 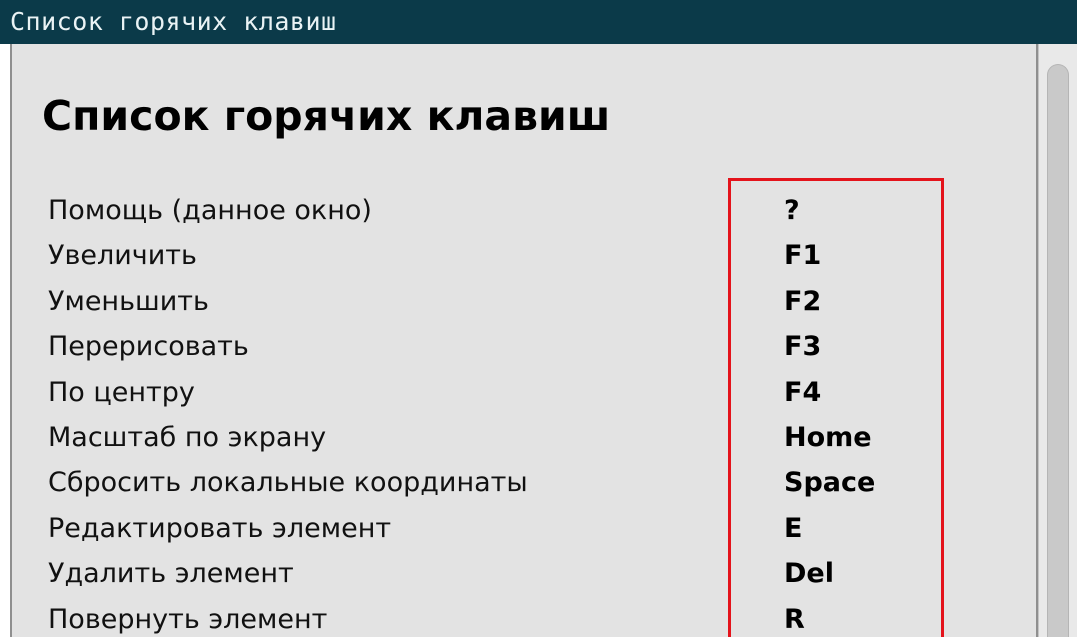 I want to click on shortcut-action-label: Помощь (данное окно), so click(x=210, y=210).